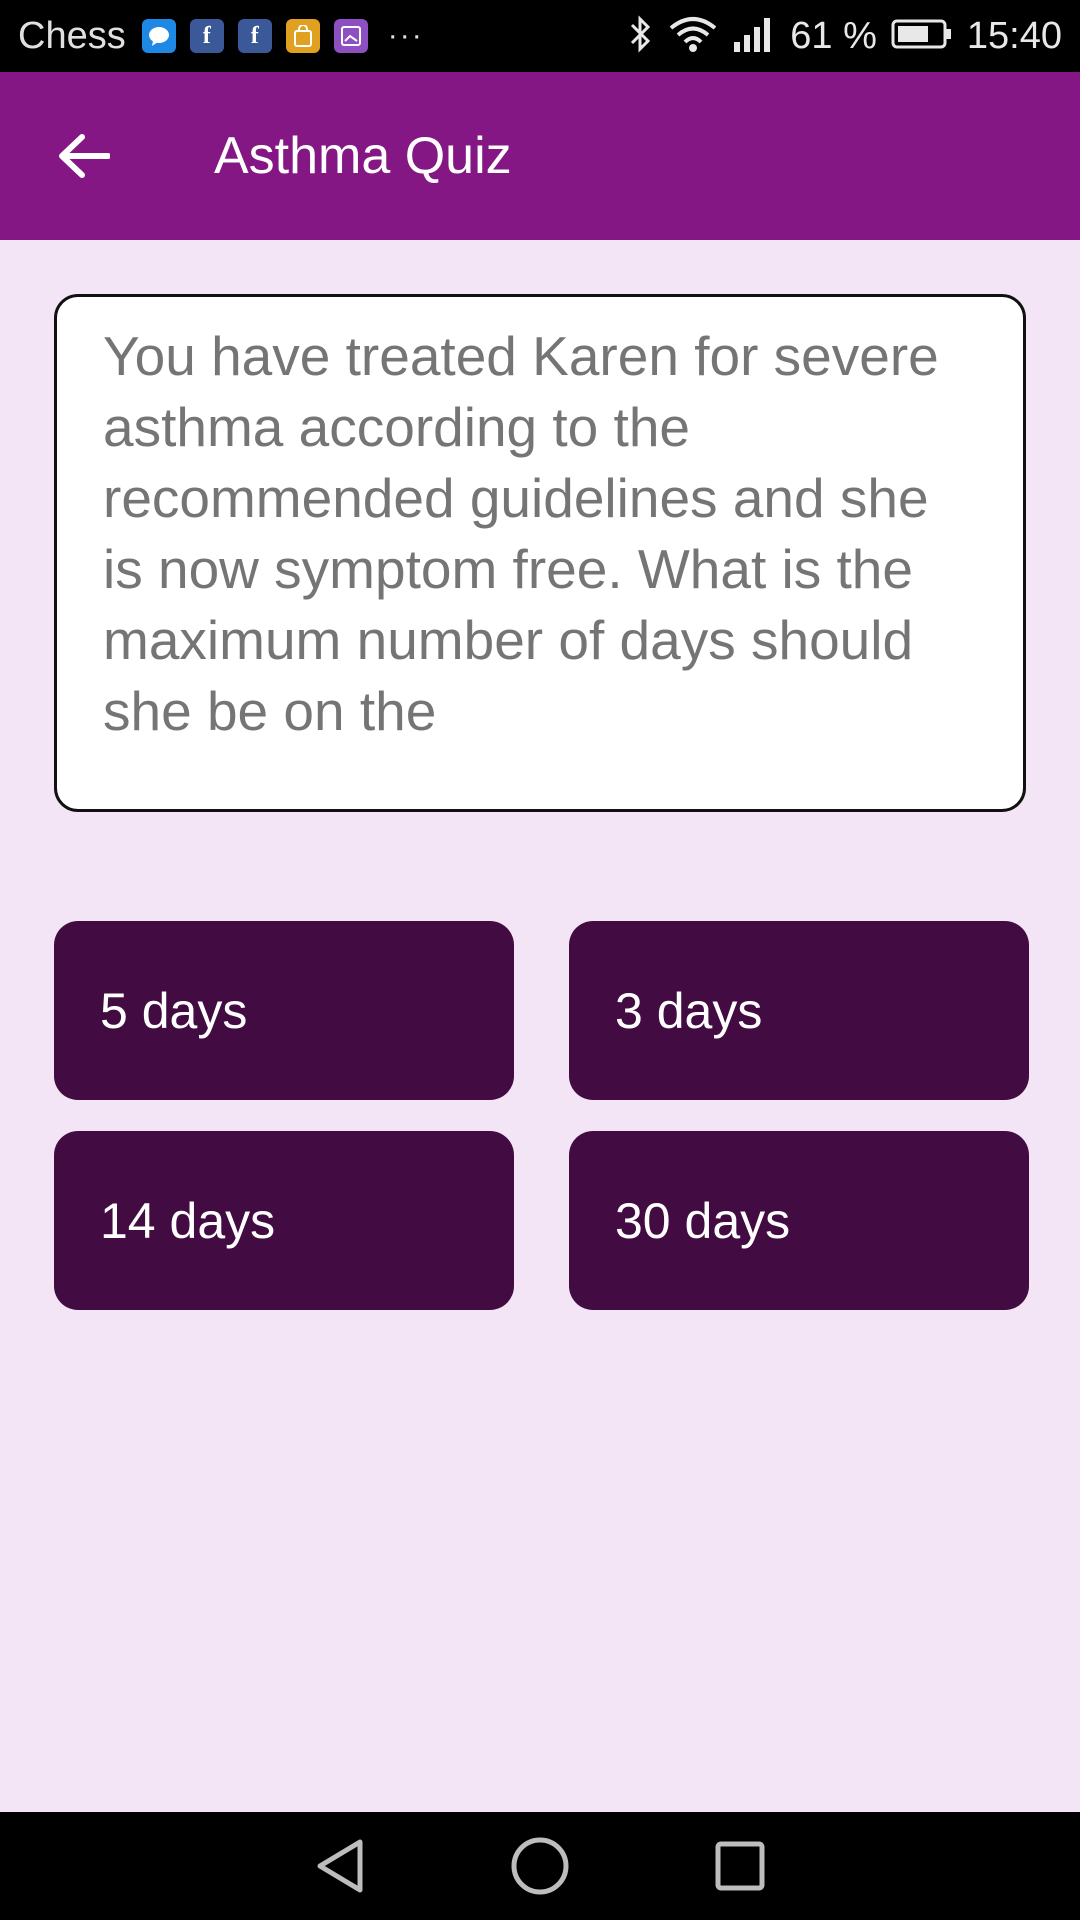  What do you see at coordinates (302, 36) in the screenshot?
I see `store-bag-icon` at bounding box center [302, 36].